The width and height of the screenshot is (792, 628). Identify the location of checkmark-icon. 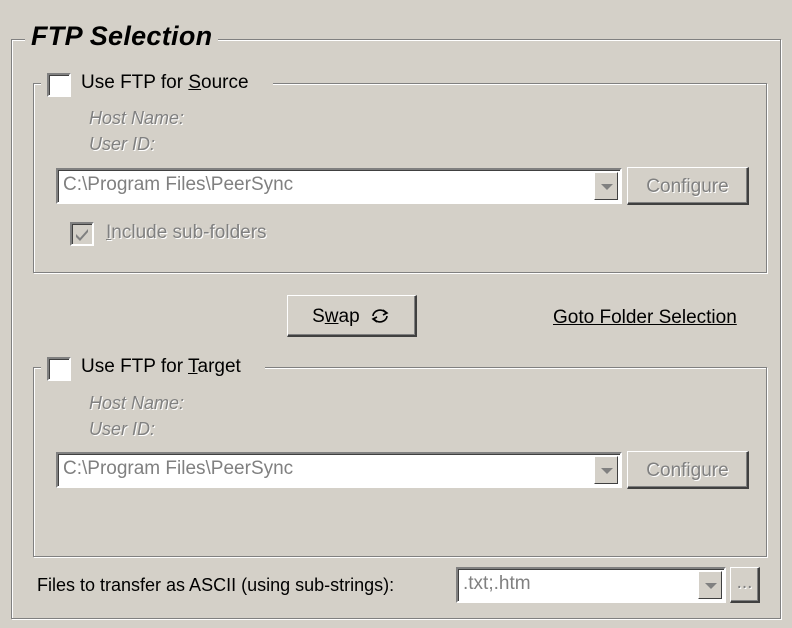
(82, 235).